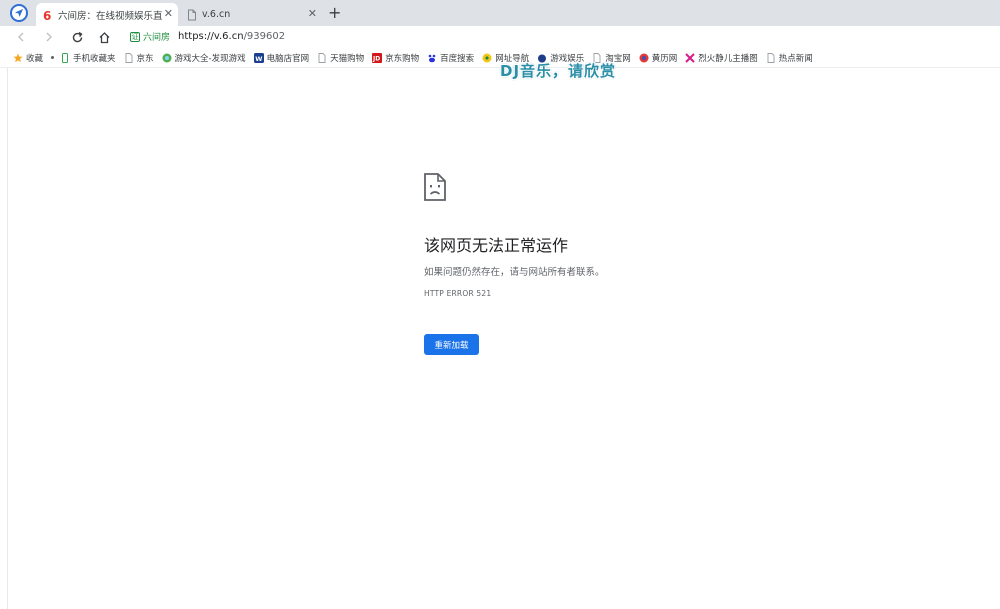  Describe the element at coordinates (514, 272) in the screenshot. I see `error-description: 如果问题仍然存在，请与网站所有者联系。` at that location.